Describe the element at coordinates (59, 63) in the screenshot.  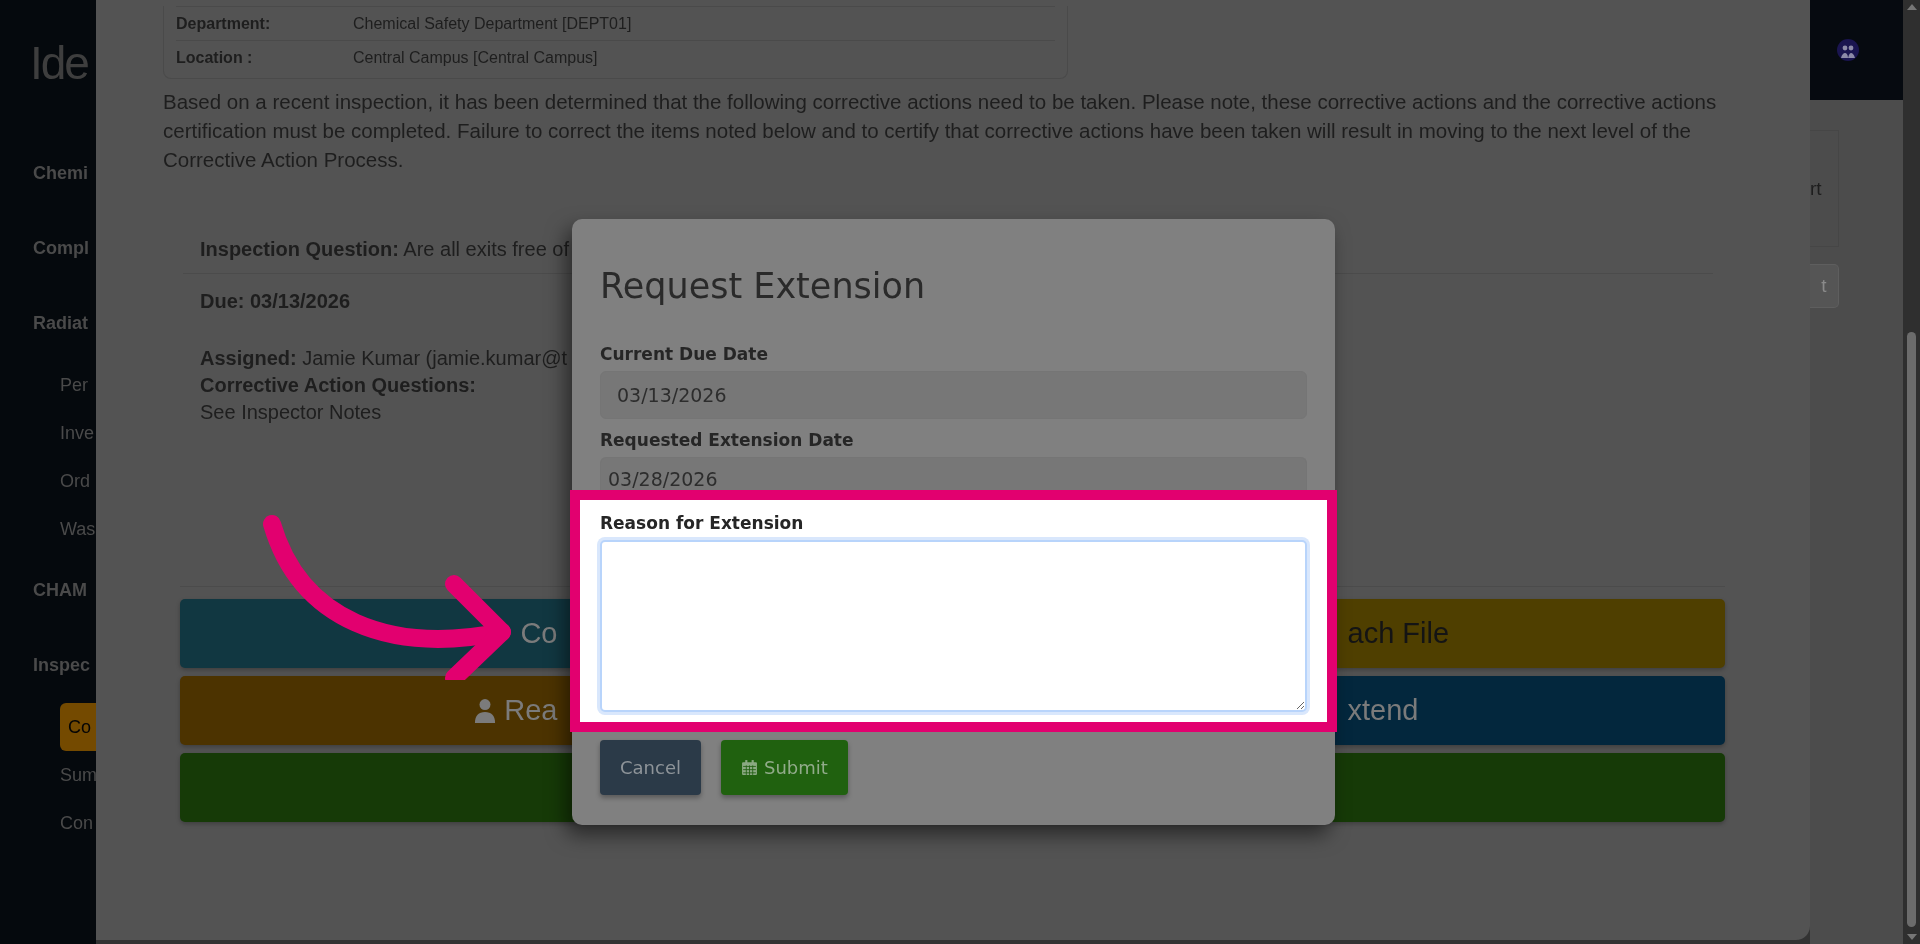
I see `logo-text: Ide` at that location.